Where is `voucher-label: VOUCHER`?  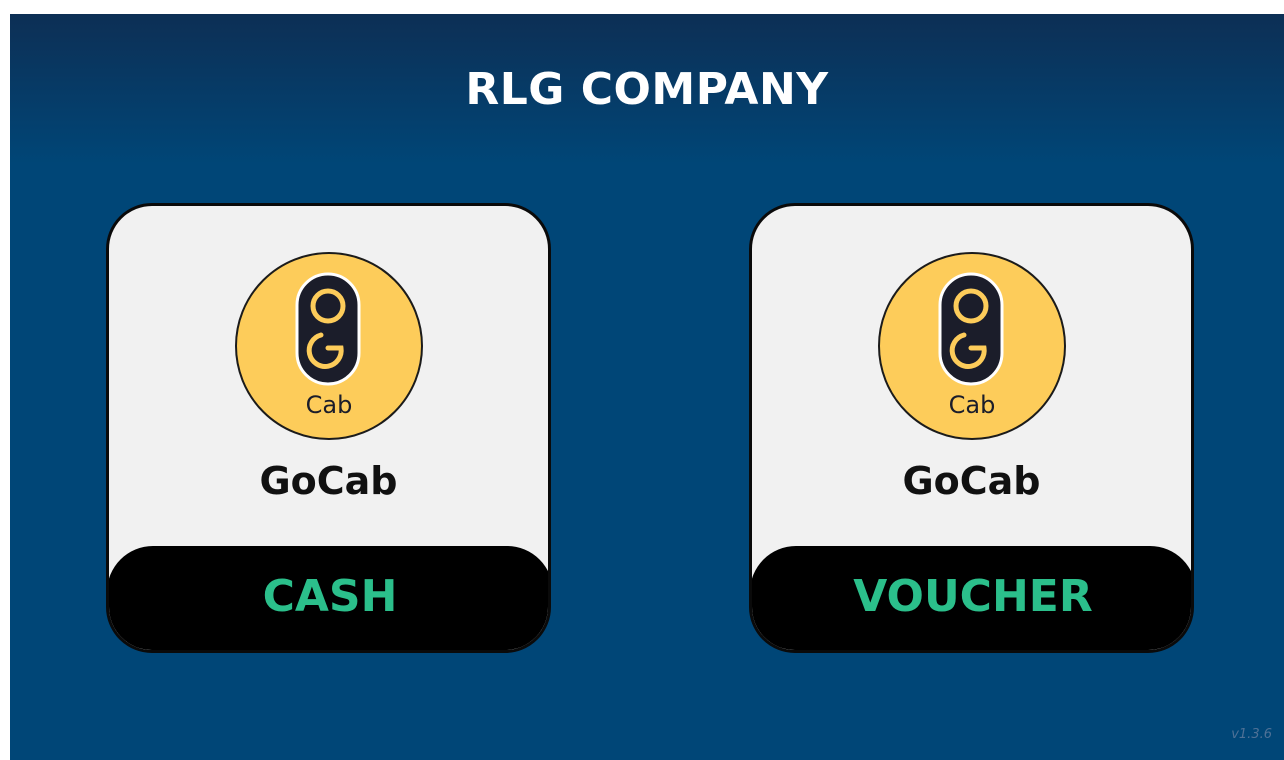
voucher-label: VOUCHER is located at coordinates (973, 596).